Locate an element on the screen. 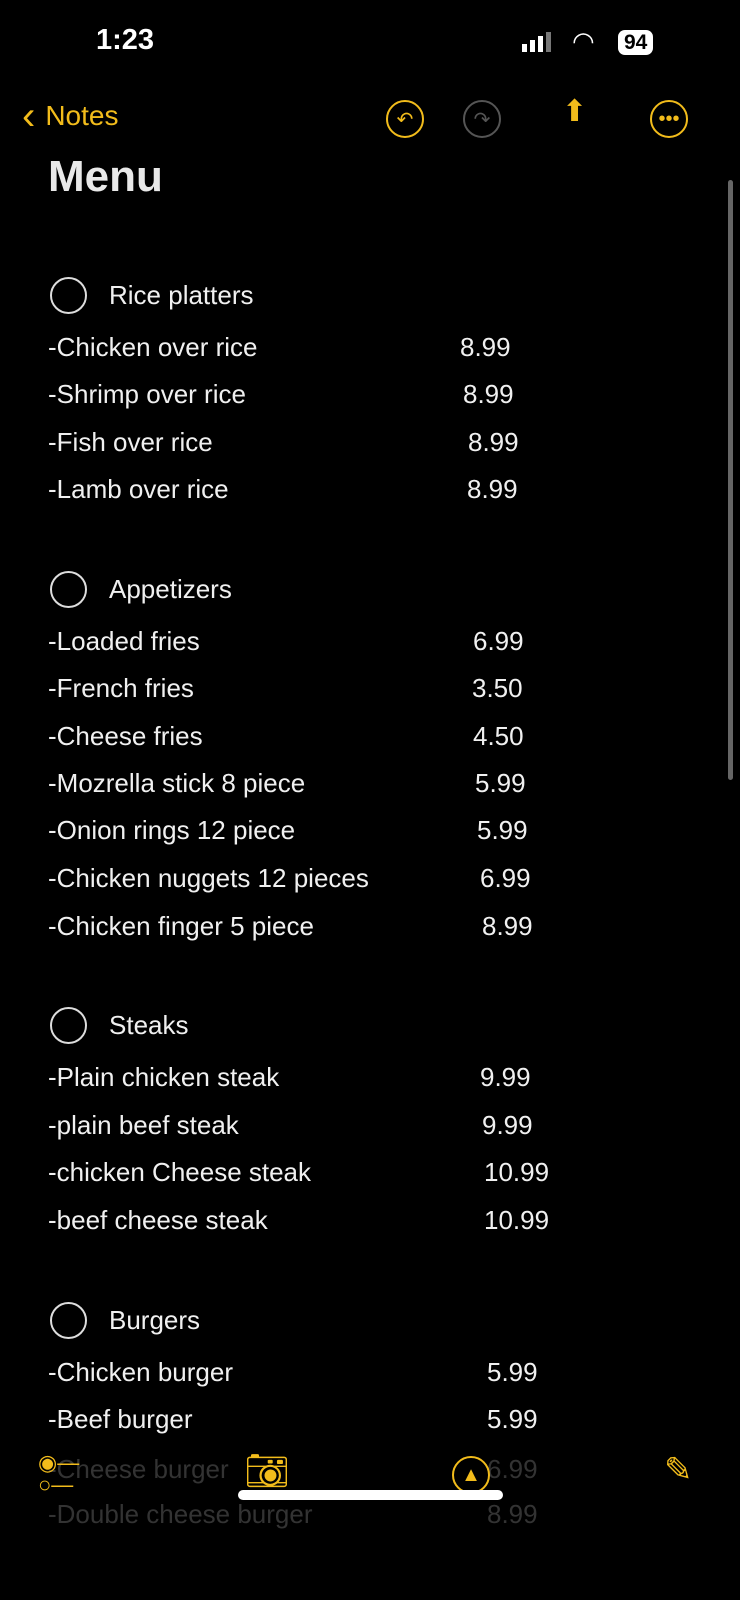 The width and height of the screenshot is (740, 1600). camera-icon: 📷︎ is located at coordinates (267, 1470).